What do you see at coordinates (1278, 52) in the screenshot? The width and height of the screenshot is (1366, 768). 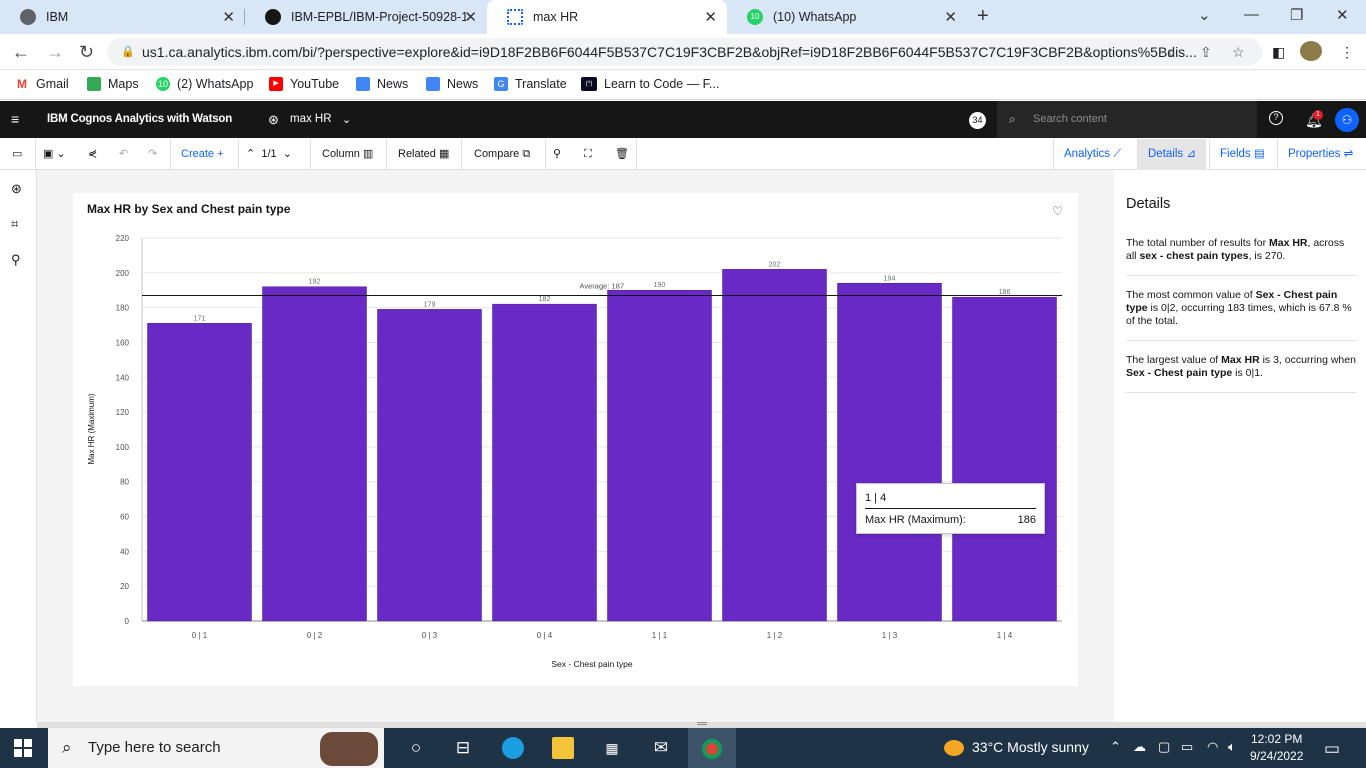 I see `sidebar-icon: ◧` at bounding box center [1278, 52].